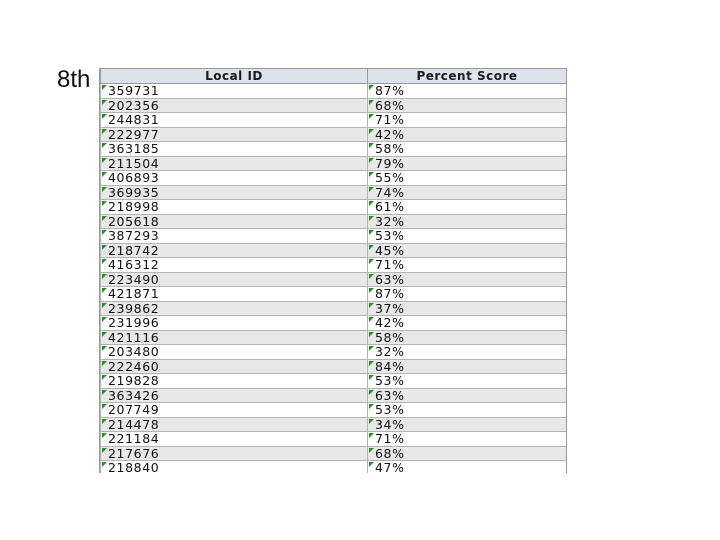  Describe the element at coordinates (234, 192) in the screenshot. I see `local-id-cell: 369935` at that location.